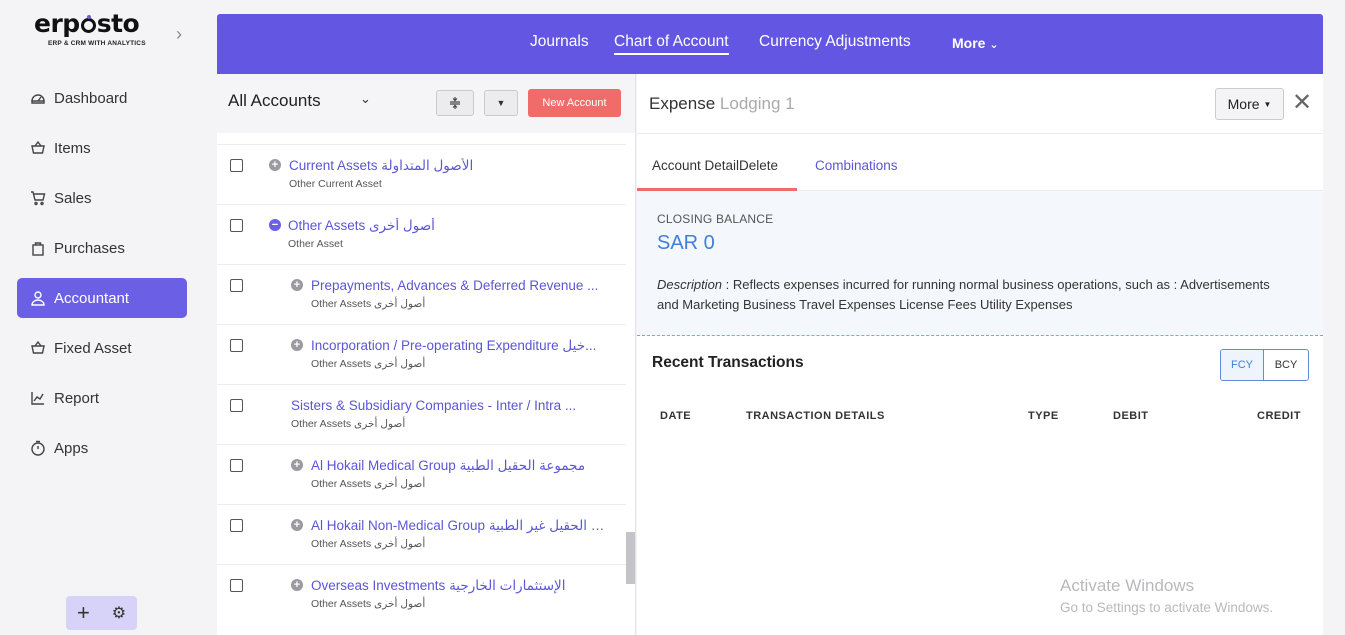 This screenshot has height=635, width=1345. Describe the element at coordinates (102, 398) in the screenshot. I see `sidebar-item-report: Report` at that location.